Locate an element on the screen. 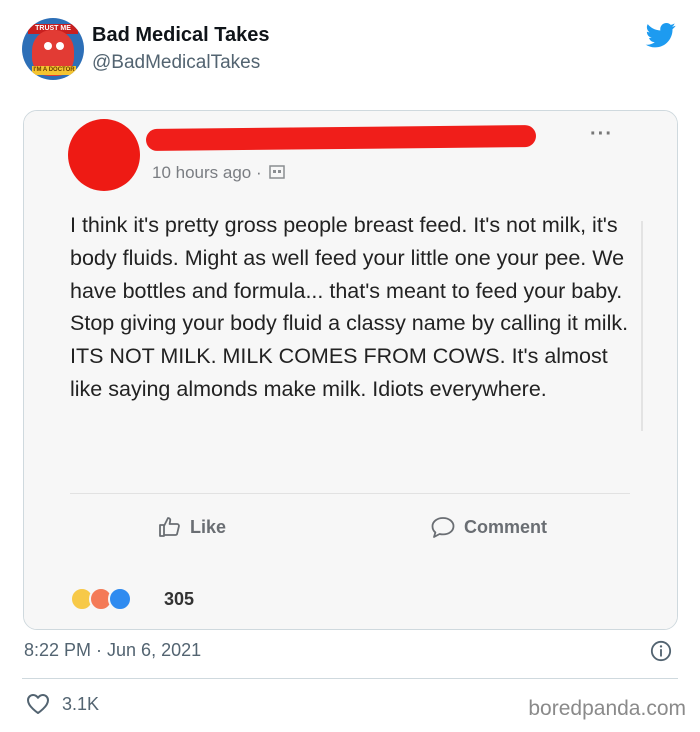  tweet-divider is located at coordinates (350, 678).